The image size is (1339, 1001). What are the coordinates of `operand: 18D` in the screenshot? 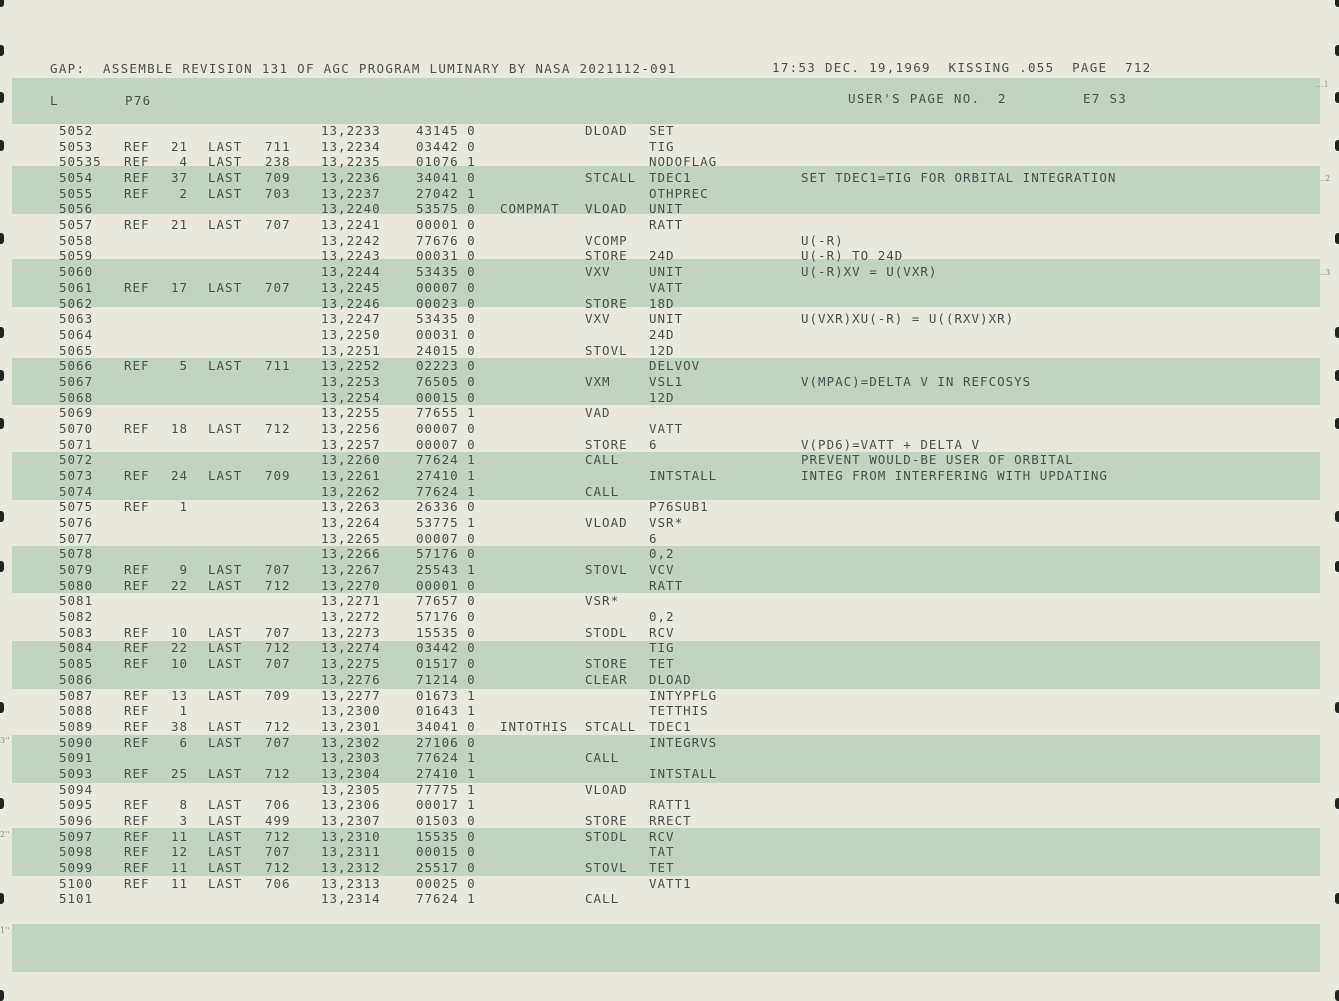 It's located at (662, 303).